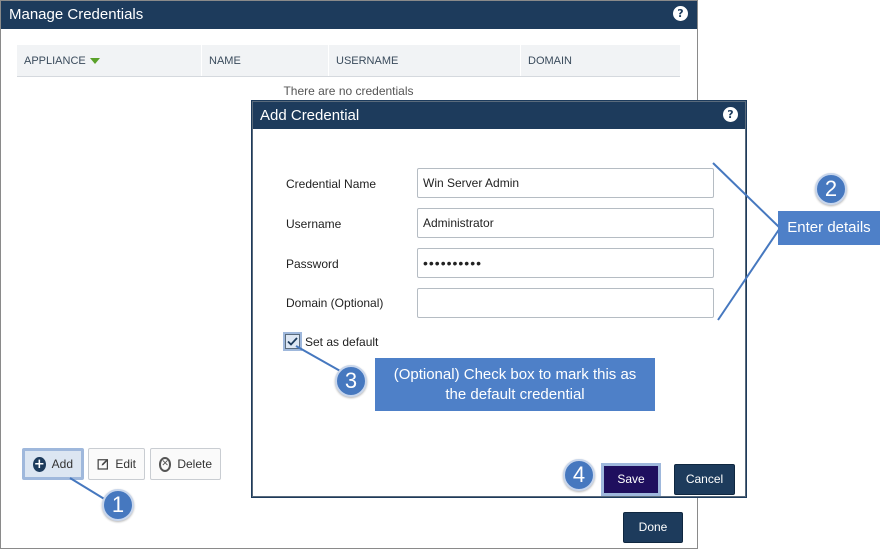 The width and height of the screenshot is (886, 550). I want to click on save-button: Save, so click(631, 479).